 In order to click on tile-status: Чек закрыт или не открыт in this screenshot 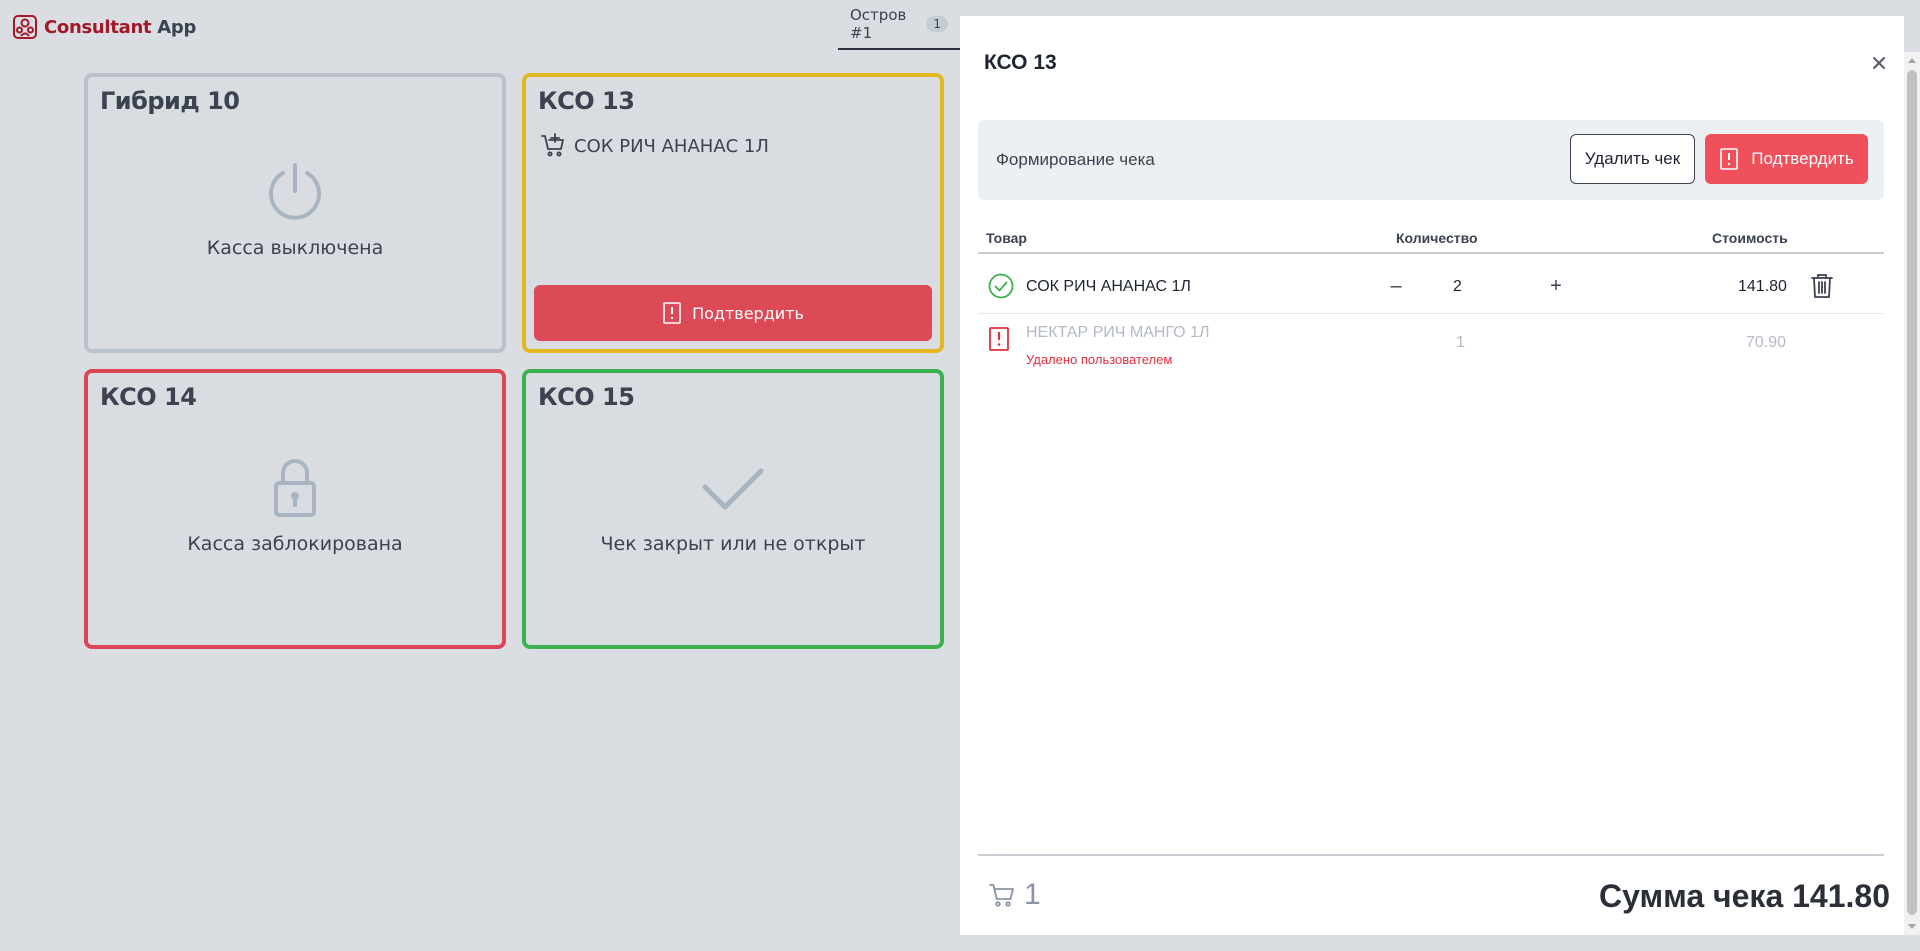, I will do `click(733, 544)`.